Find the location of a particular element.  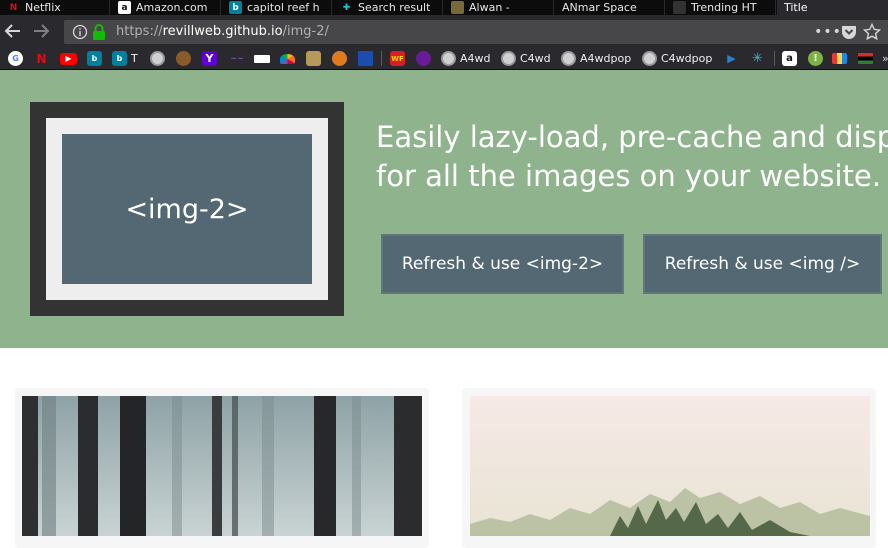

bookmark-netflix: N is located at coordinates (41, 58).